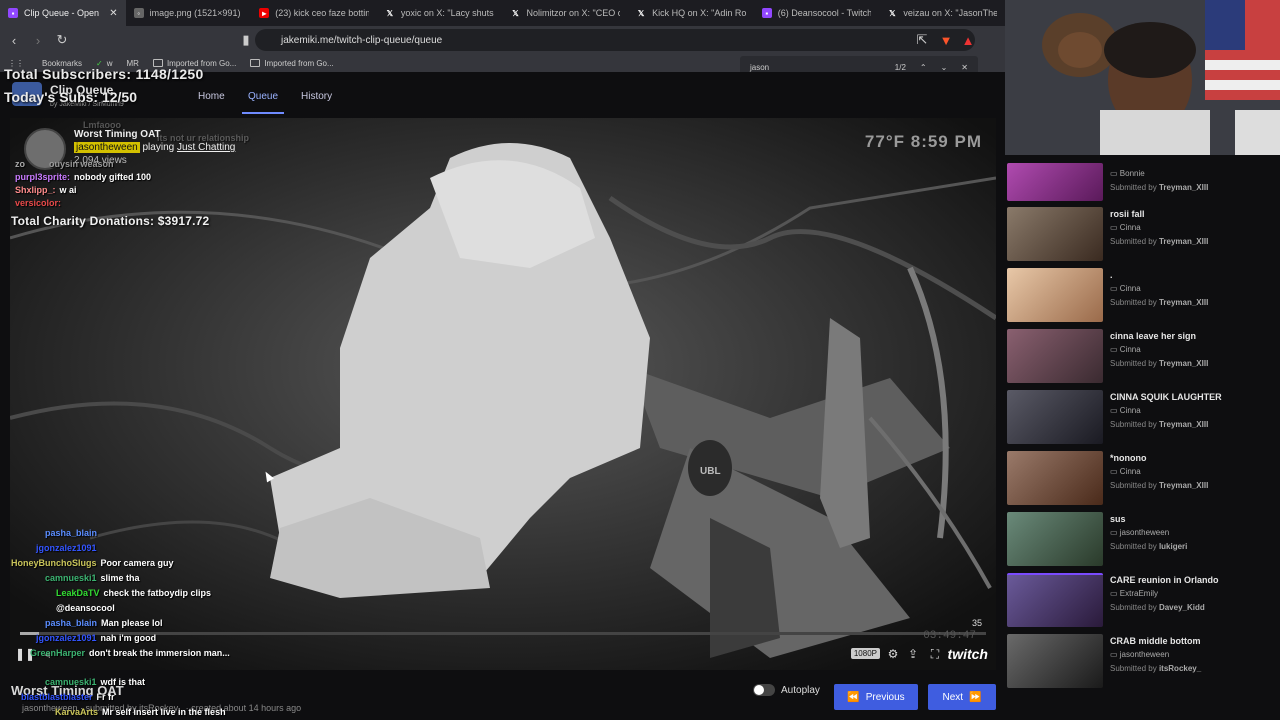  What do you see at coordinates (113, 13) in the screenshot?
I see `close-tab-icon: ✕` at bounding box center [113, 13].